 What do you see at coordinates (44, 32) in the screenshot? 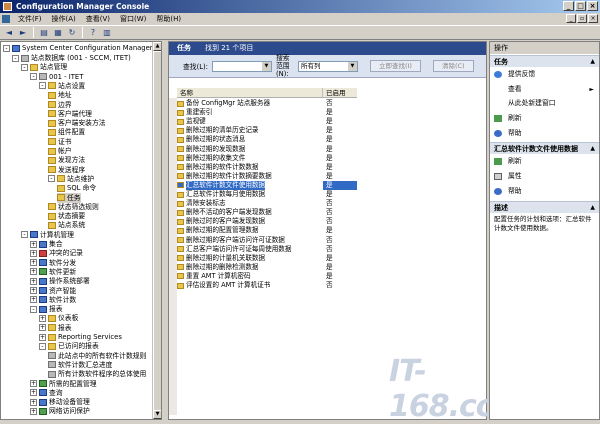
I see `up-level-icon: ▤` at bounding box center [44, 32].